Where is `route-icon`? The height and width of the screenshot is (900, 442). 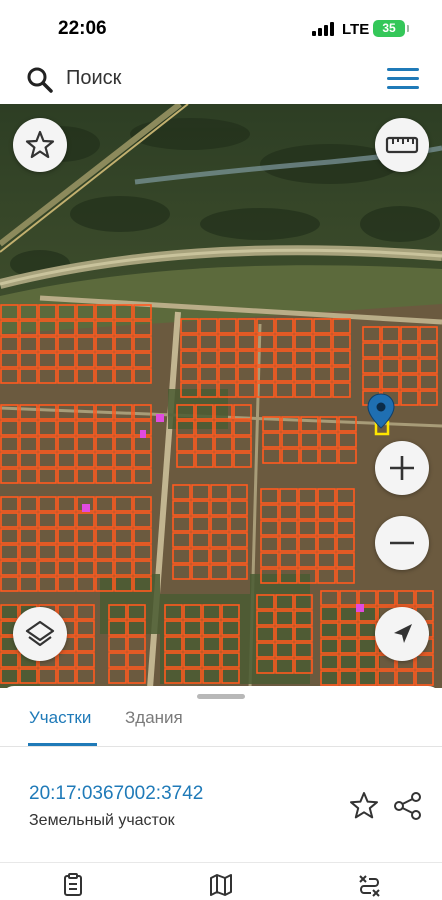 route-icon is located at coordinates (369, 885).